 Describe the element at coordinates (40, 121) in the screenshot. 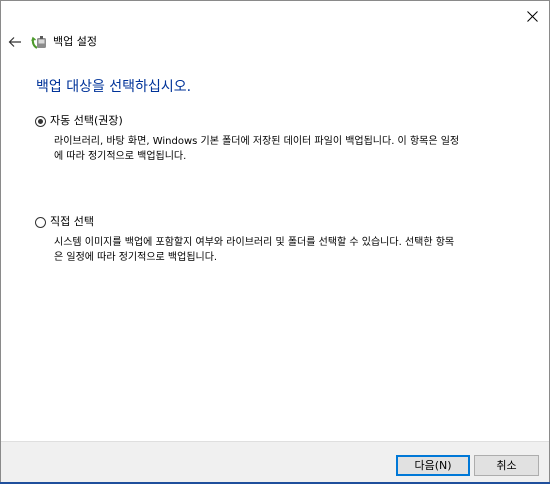

I see `radio-automatic-indicator` at that location.